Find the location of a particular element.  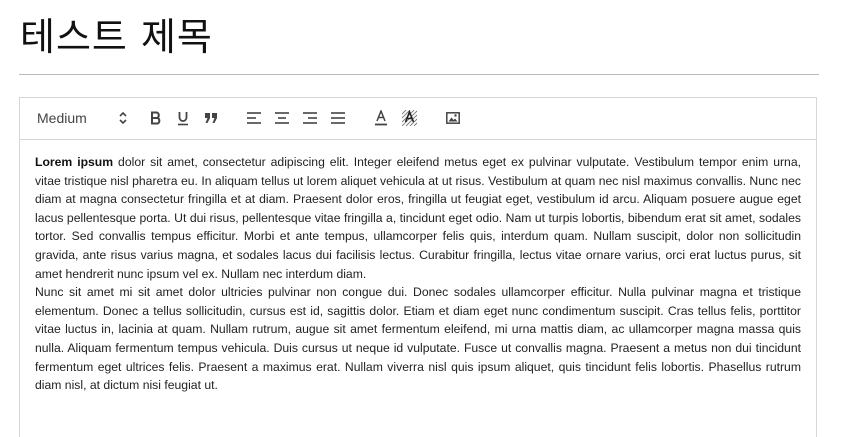

underline-icon is located at coordinates (183, 118).